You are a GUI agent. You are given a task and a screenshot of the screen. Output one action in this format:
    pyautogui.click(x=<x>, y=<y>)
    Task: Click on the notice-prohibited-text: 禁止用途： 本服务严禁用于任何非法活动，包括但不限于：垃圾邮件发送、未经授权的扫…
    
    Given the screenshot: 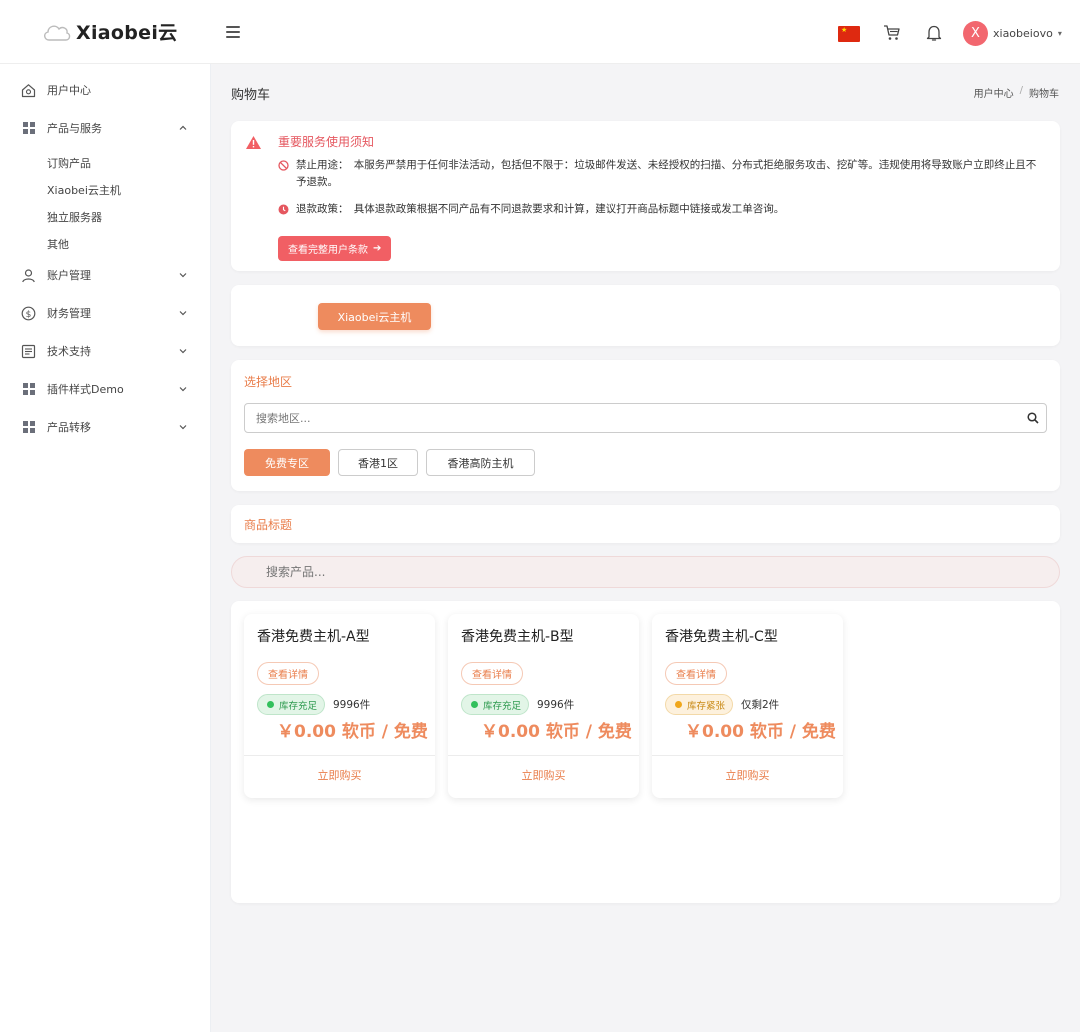 What is the action you would take?
    pyautogui.click(x=666, y=173)
    